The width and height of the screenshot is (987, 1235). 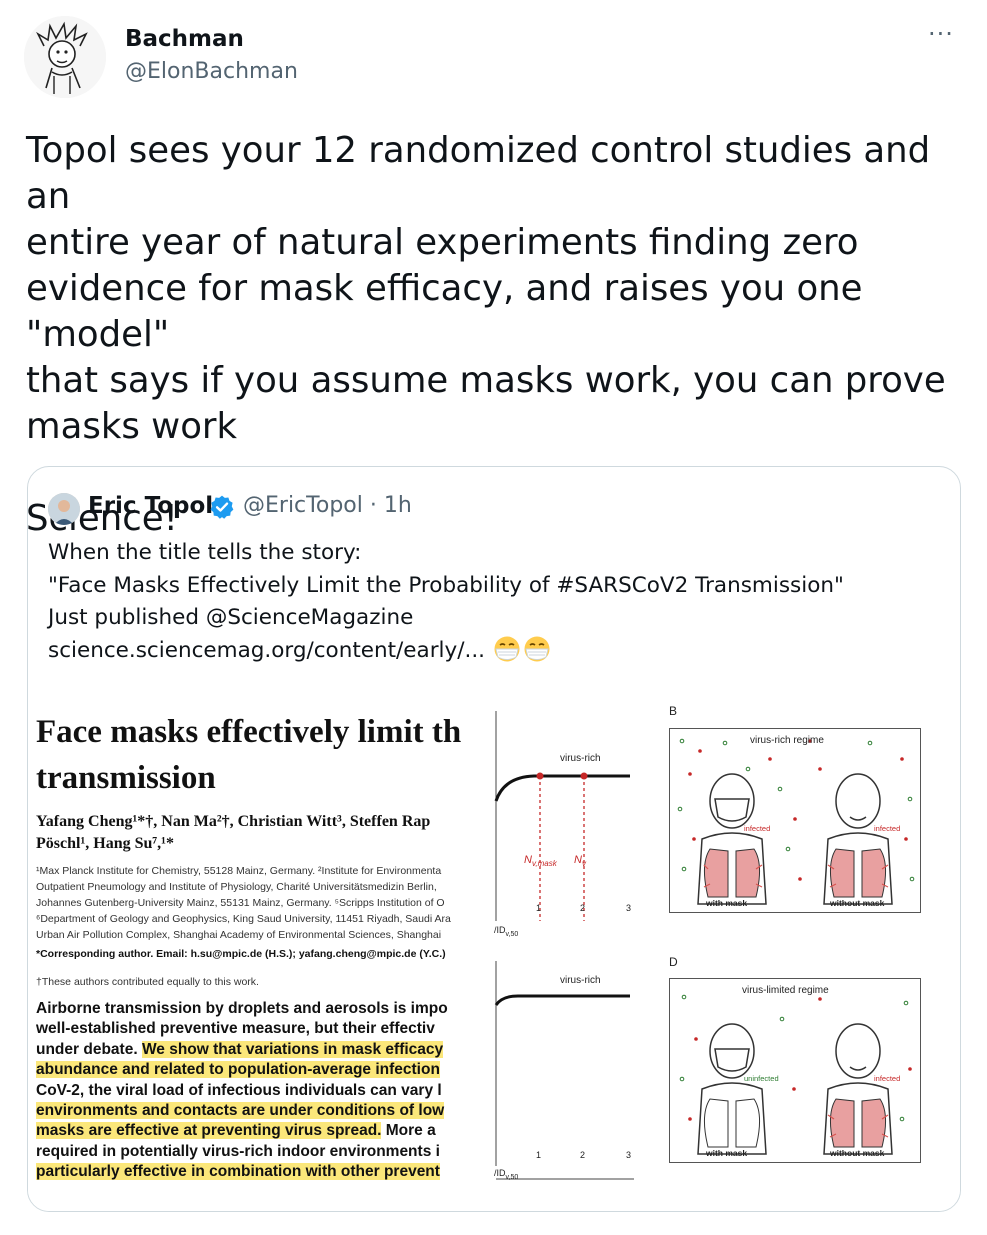 I want to click on author-name: Bachman, so click(x=184, y=39).